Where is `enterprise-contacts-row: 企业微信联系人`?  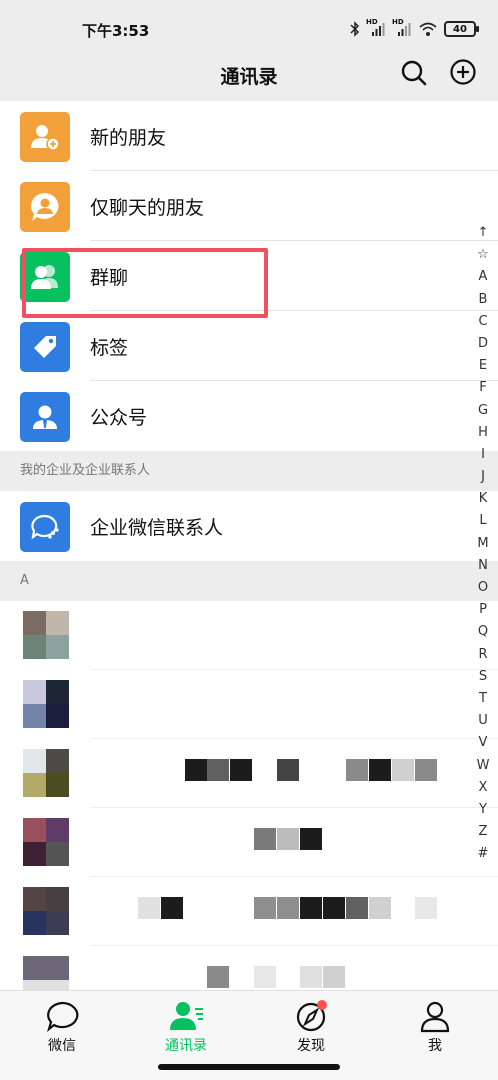
enterprise-contacts-row: 企业微信联系人 is located at coordinates (249, 526).